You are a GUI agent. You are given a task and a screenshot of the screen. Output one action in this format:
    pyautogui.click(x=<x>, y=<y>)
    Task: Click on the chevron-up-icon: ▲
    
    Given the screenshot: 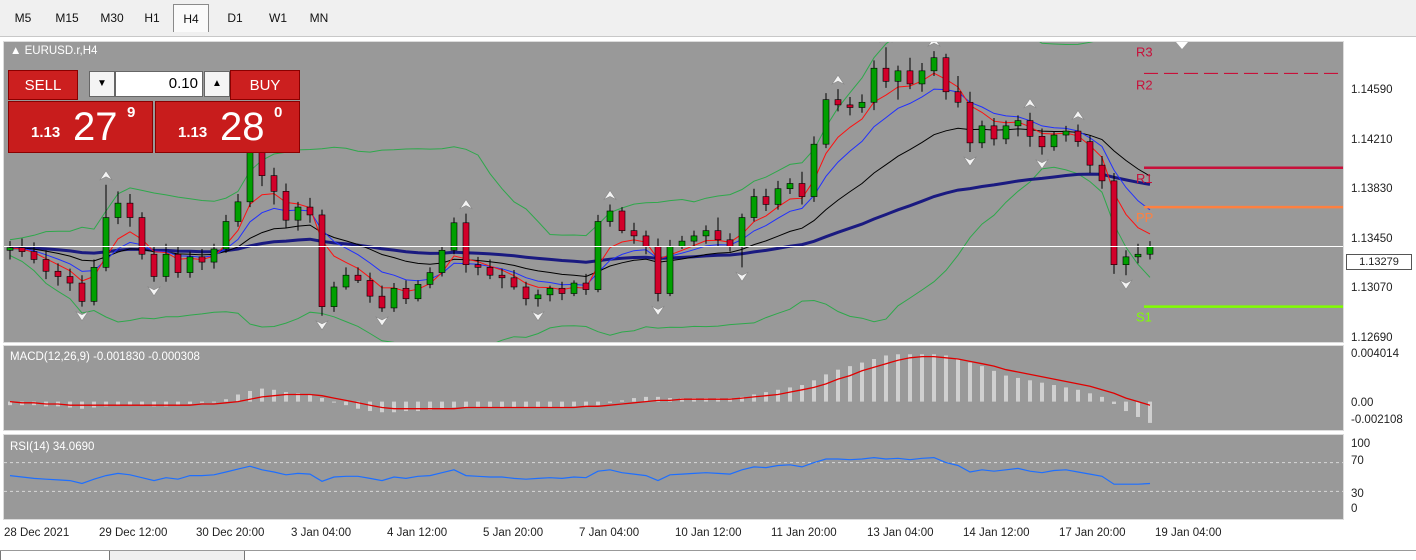 What is the action you would take?
    pyautogui.click(x=217, y=83)
    